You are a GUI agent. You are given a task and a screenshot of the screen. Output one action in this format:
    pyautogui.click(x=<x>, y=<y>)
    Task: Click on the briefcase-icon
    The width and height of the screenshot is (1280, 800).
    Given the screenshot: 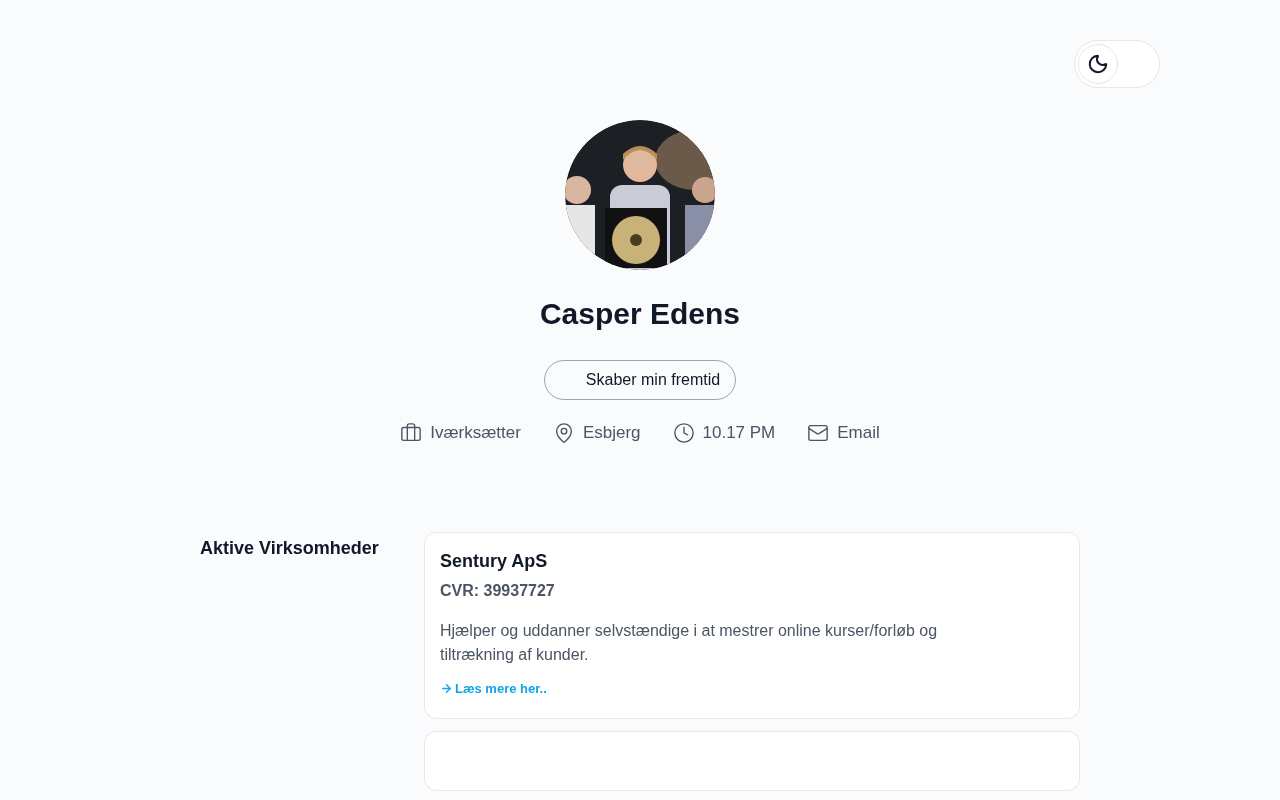 What is the action you would take?
    pyautogui.click(x=411, y=432)
    